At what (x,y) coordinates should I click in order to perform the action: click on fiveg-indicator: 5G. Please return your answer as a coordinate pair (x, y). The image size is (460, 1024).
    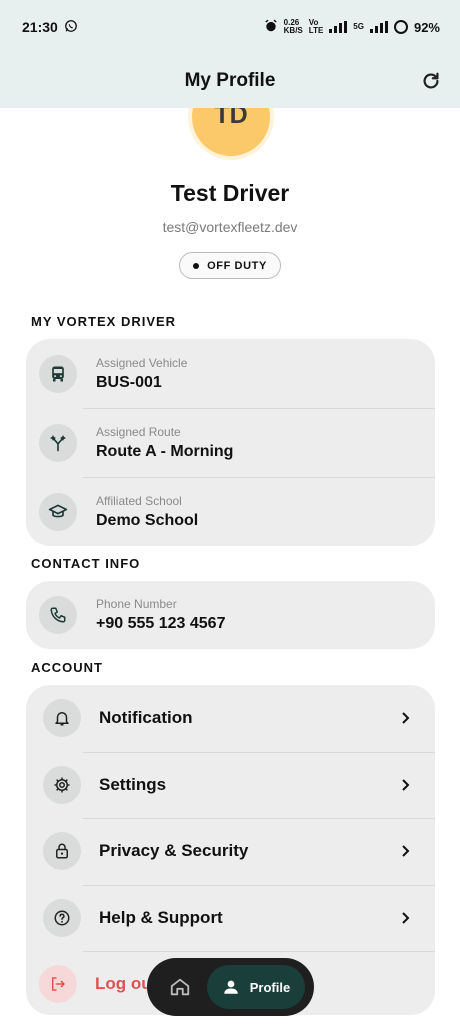
    Looking at the image, I should click on (358, 27).